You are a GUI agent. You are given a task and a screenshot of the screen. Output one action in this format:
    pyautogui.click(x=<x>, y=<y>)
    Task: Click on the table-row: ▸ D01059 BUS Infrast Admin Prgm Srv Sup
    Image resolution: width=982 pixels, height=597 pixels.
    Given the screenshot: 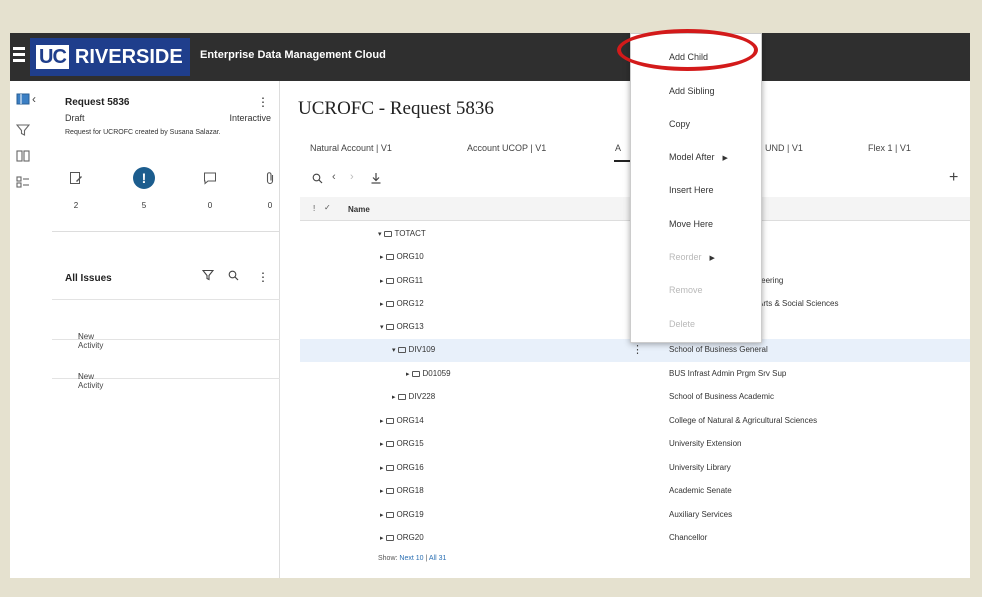 What is the action you would take?
    pyautogui.click(x=635, y=374)
    